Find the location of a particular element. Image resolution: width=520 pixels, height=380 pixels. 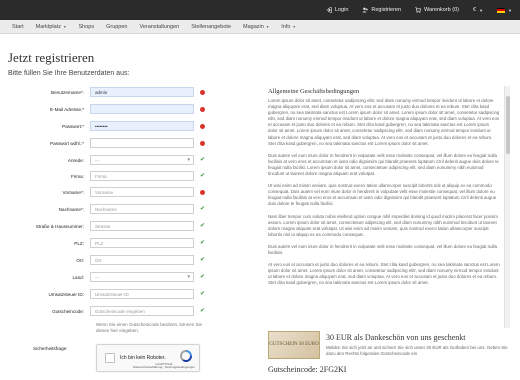

email-input is located at coordinates (142, 109).